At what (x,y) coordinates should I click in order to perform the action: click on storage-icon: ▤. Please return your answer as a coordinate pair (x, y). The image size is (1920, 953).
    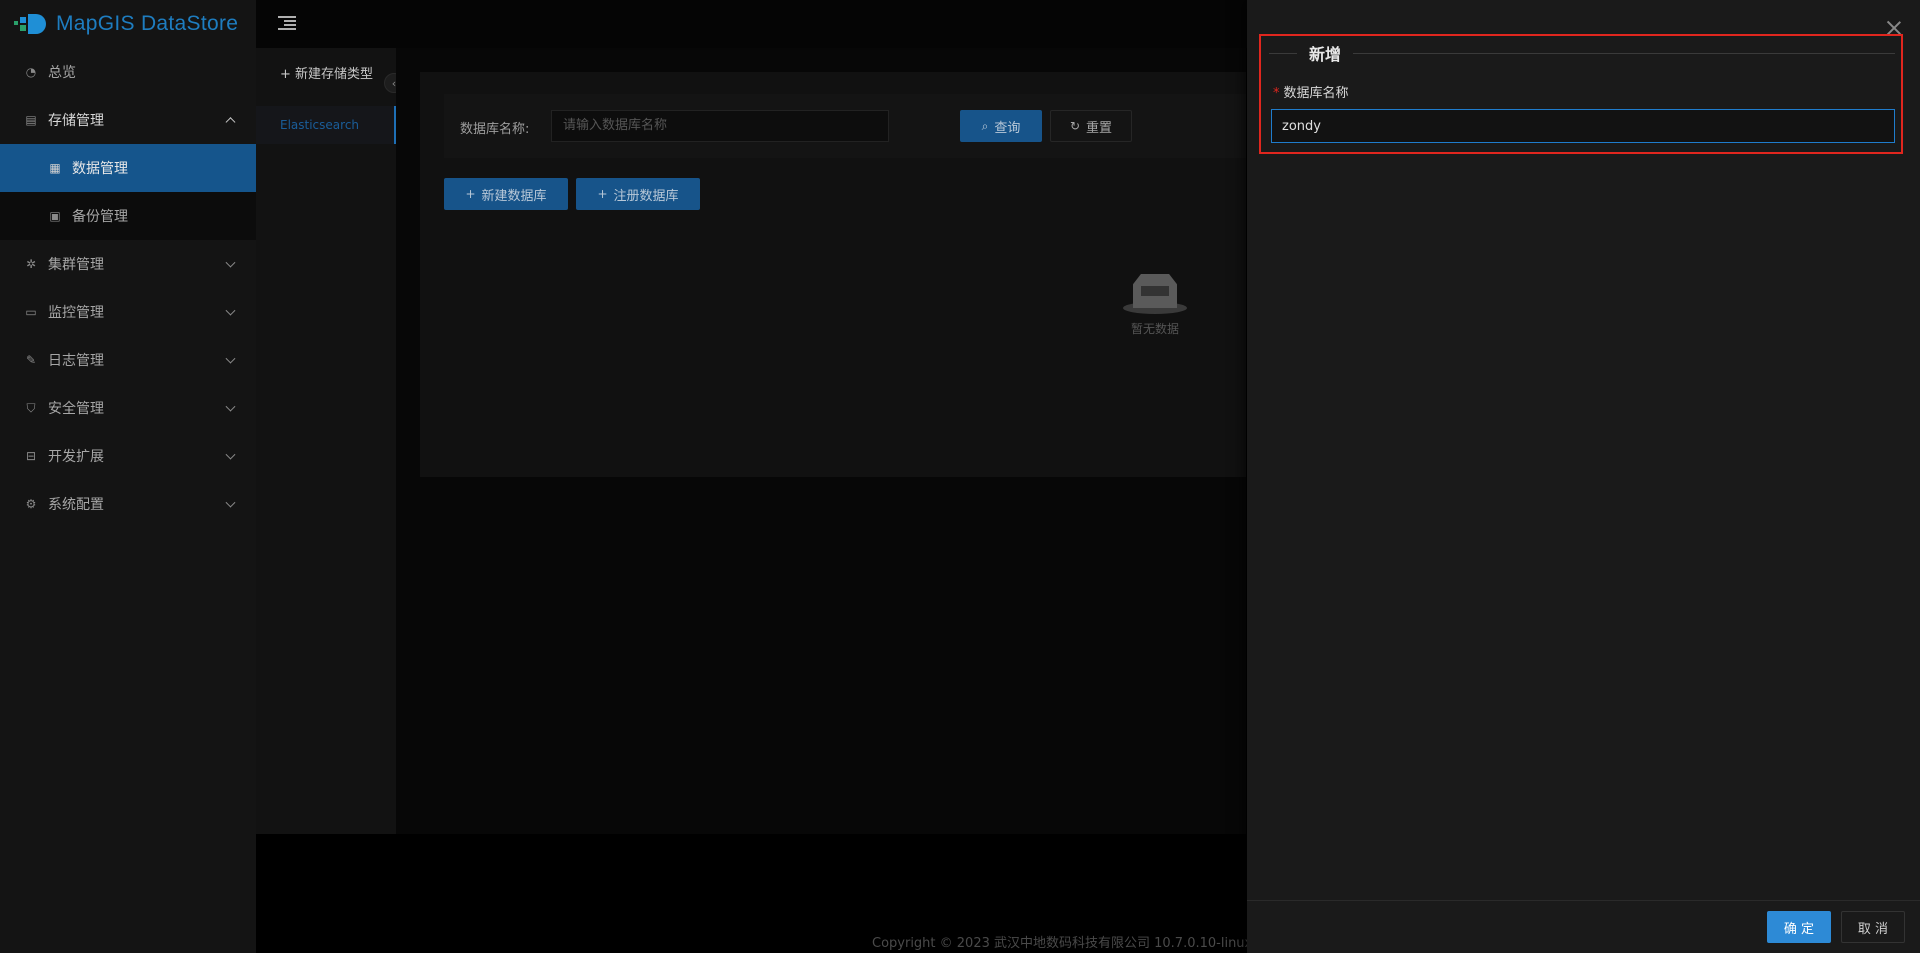
    Looking at the image, I should click on (31, 120).